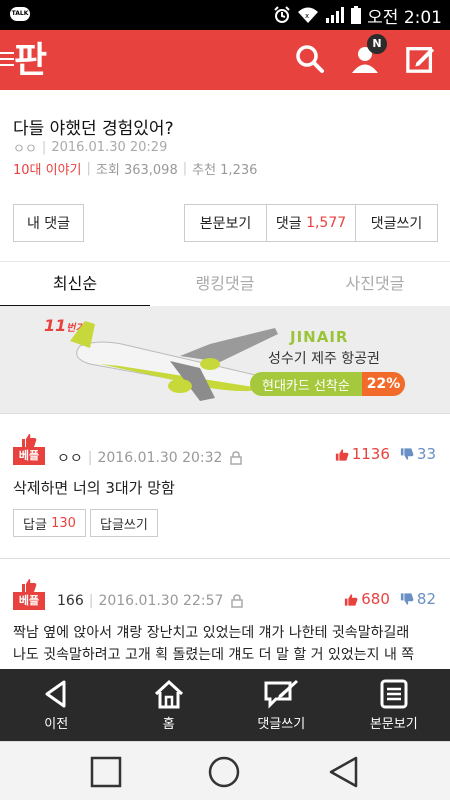 This screenshot has height=800, width=450. I want to click on upvote-button: 680, so click(367, 599).